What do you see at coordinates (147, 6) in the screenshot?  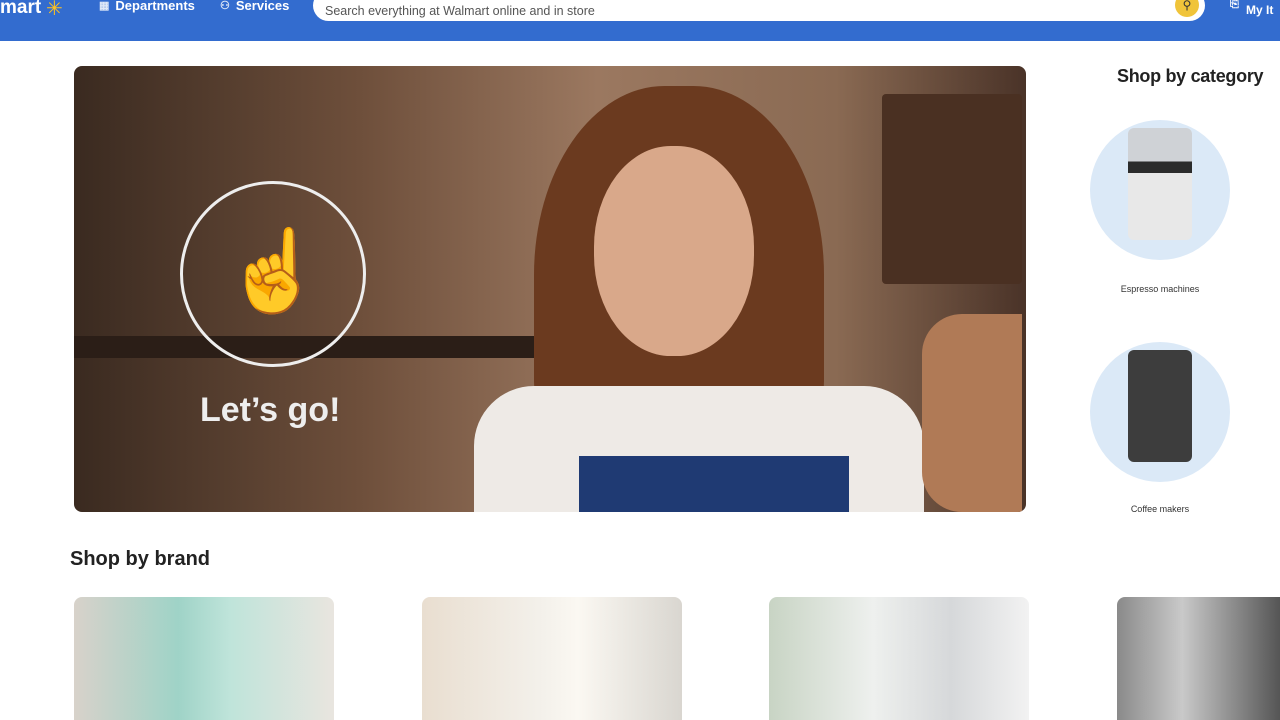 I see `departments-button: ▦ Departments` at bounding box center [147, 6].